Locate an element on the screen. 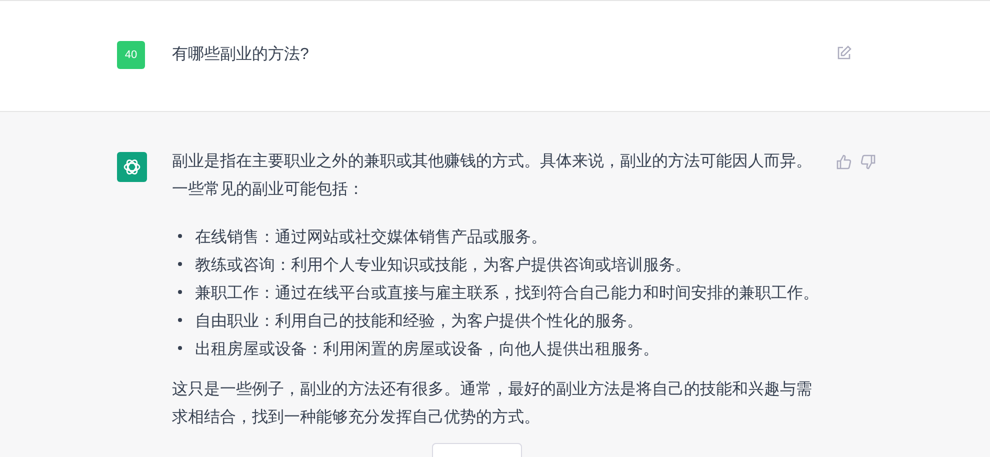 The width and height of the screenshot is (990, 457). button is located at coordinates (477, 450).